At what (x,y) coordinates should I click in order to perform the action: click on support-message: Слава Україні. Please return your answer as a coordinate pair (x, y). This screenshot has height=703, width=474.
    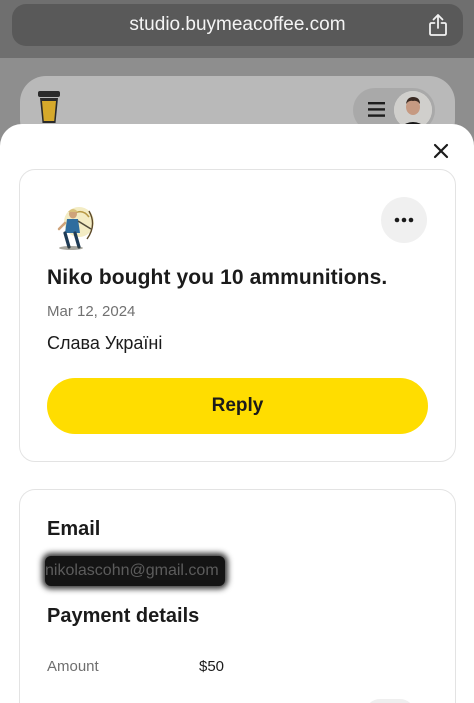
    Looking at the image, I should click on (105, 343).